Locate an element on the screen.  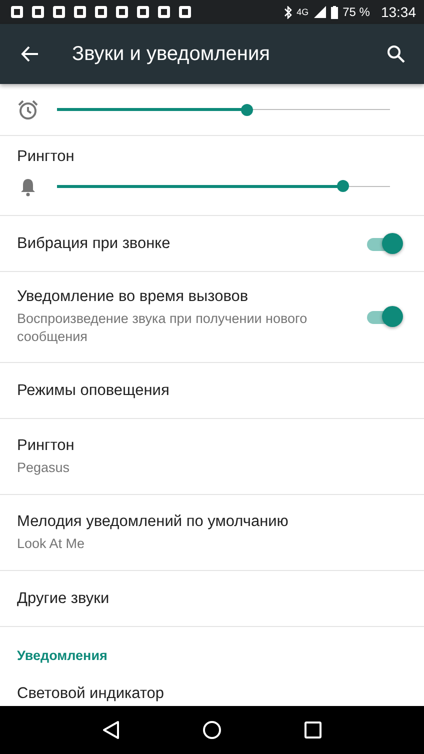
circle-icon is located at coordinates (212, 730).